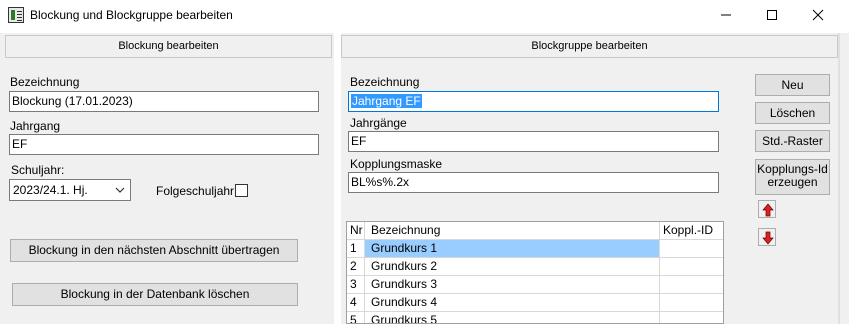 The width and height of the screenshot is (849, 324). I want to click on kopplungsmaske-input: BL%s%.2x, so click(533, 182).